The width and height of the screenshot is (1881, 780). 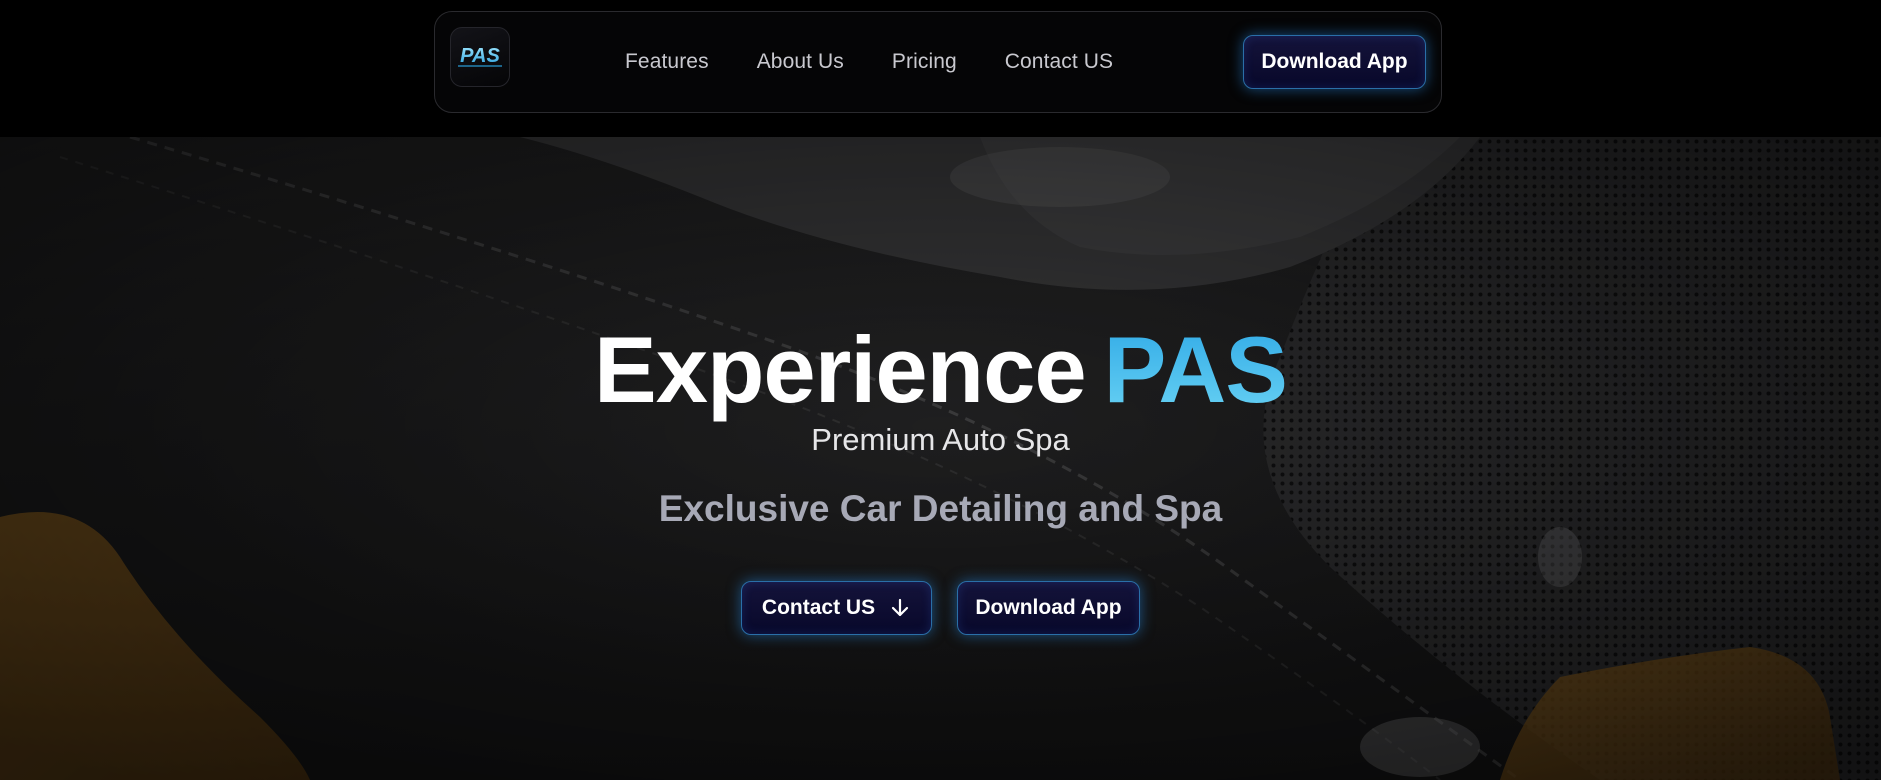 What do you see at coordinates (818, 607) in the screenshot?
I see `hero-contact-us-label: Contact US` at bounding box center [818, 607].